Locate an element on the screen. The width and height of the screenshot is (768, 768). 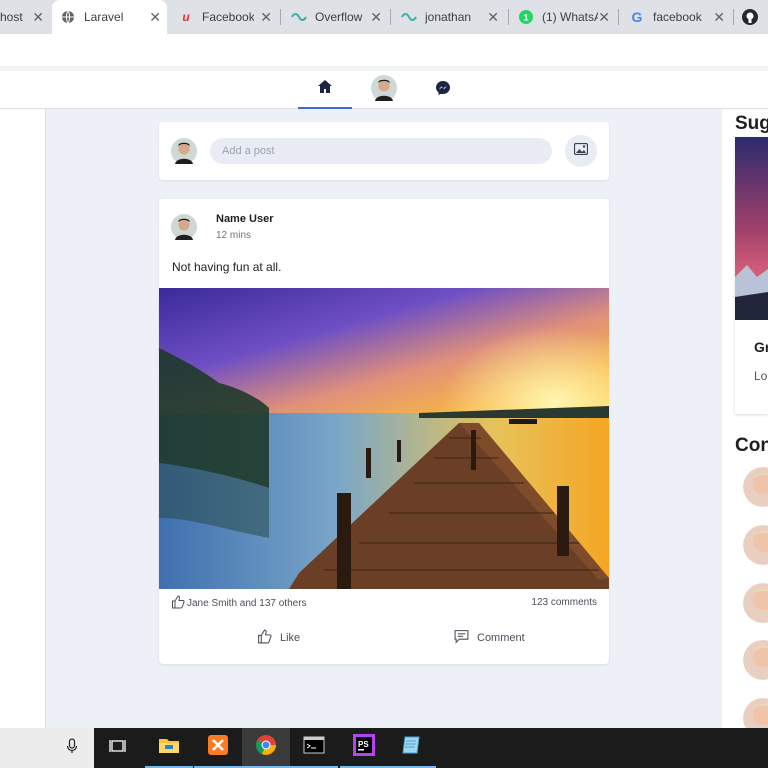
nav-profile is located at coordinates (384, 90).